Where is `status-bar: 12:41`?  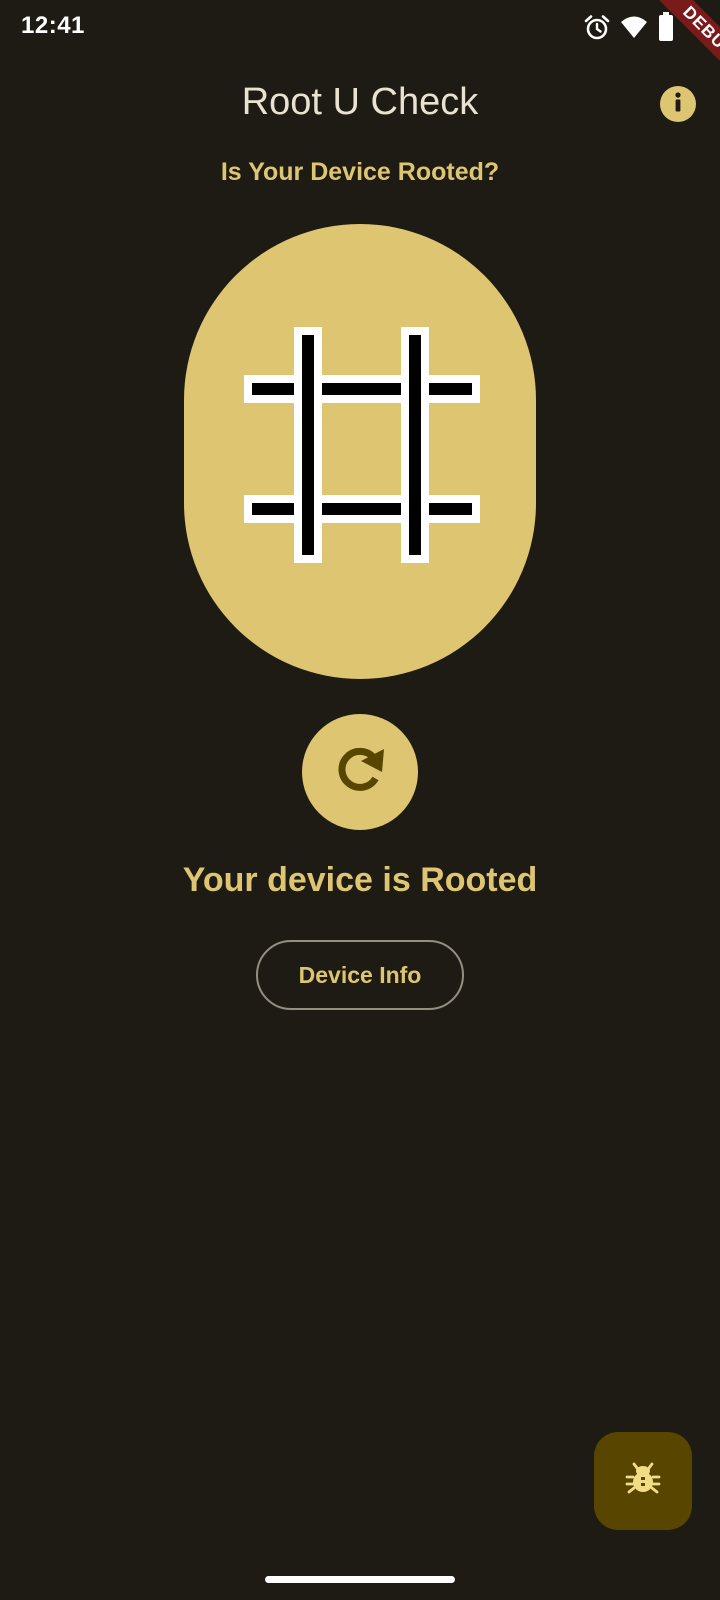 status-bar: 12:41 is located at coordinates (360, 27).